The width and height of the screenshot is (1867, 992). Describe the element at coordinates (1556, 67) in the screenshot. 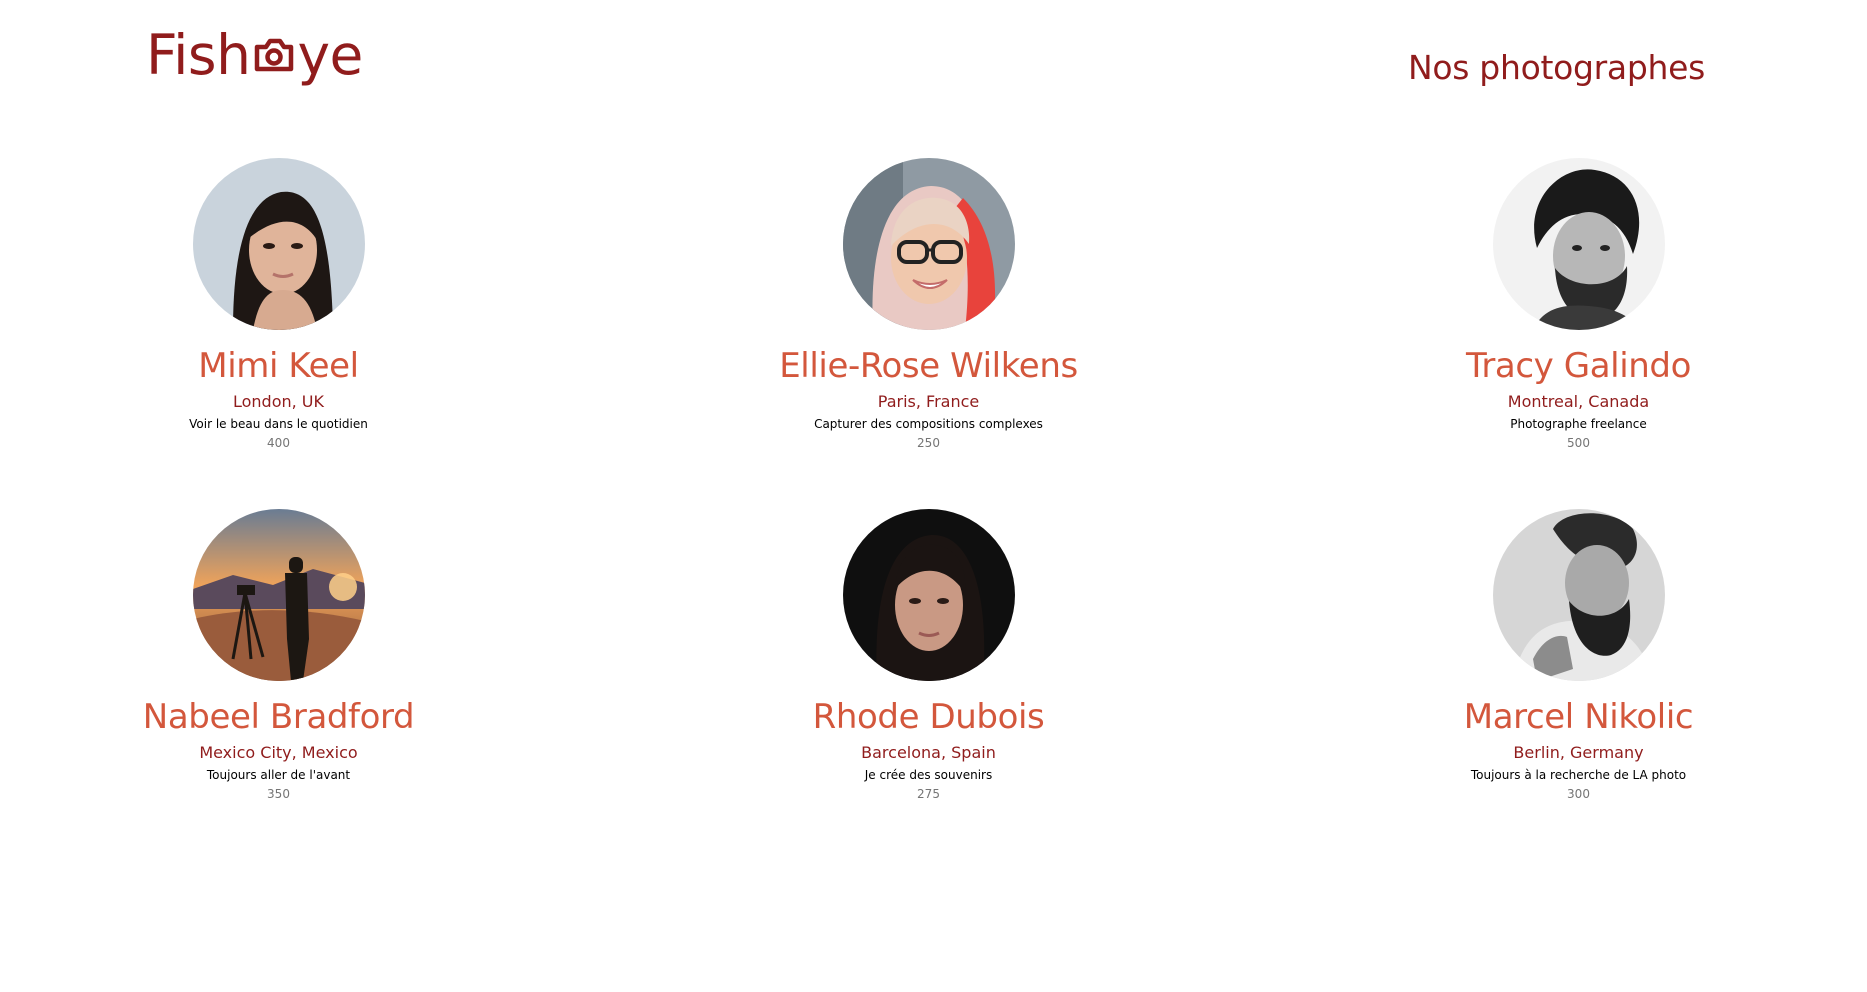

I see `page-title: Nos photographes` at that location.